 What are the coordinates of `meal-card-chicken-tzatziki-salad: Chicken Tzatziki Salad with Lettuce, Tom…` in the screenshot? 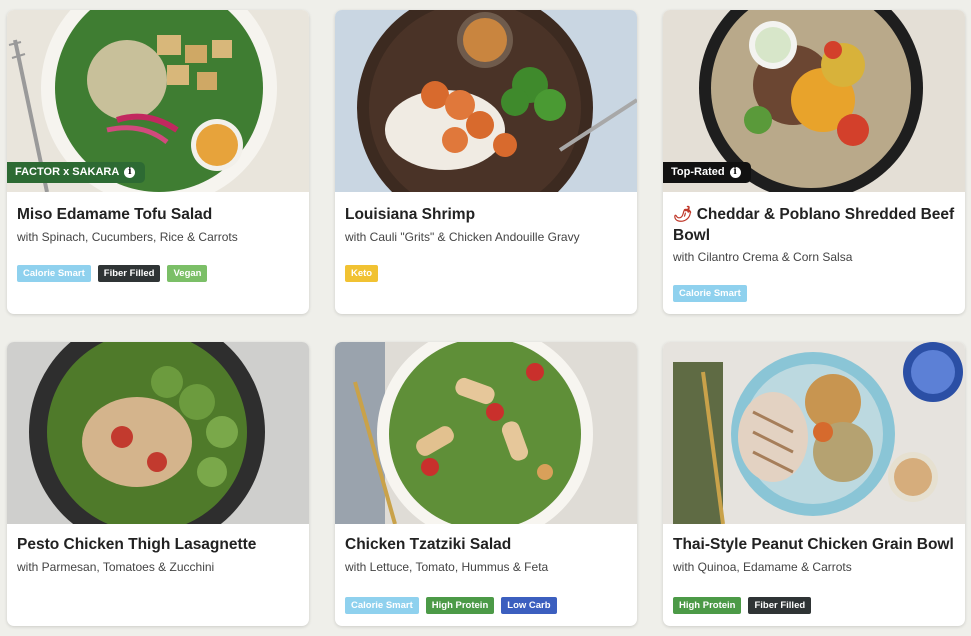 It's located at (486, 484).